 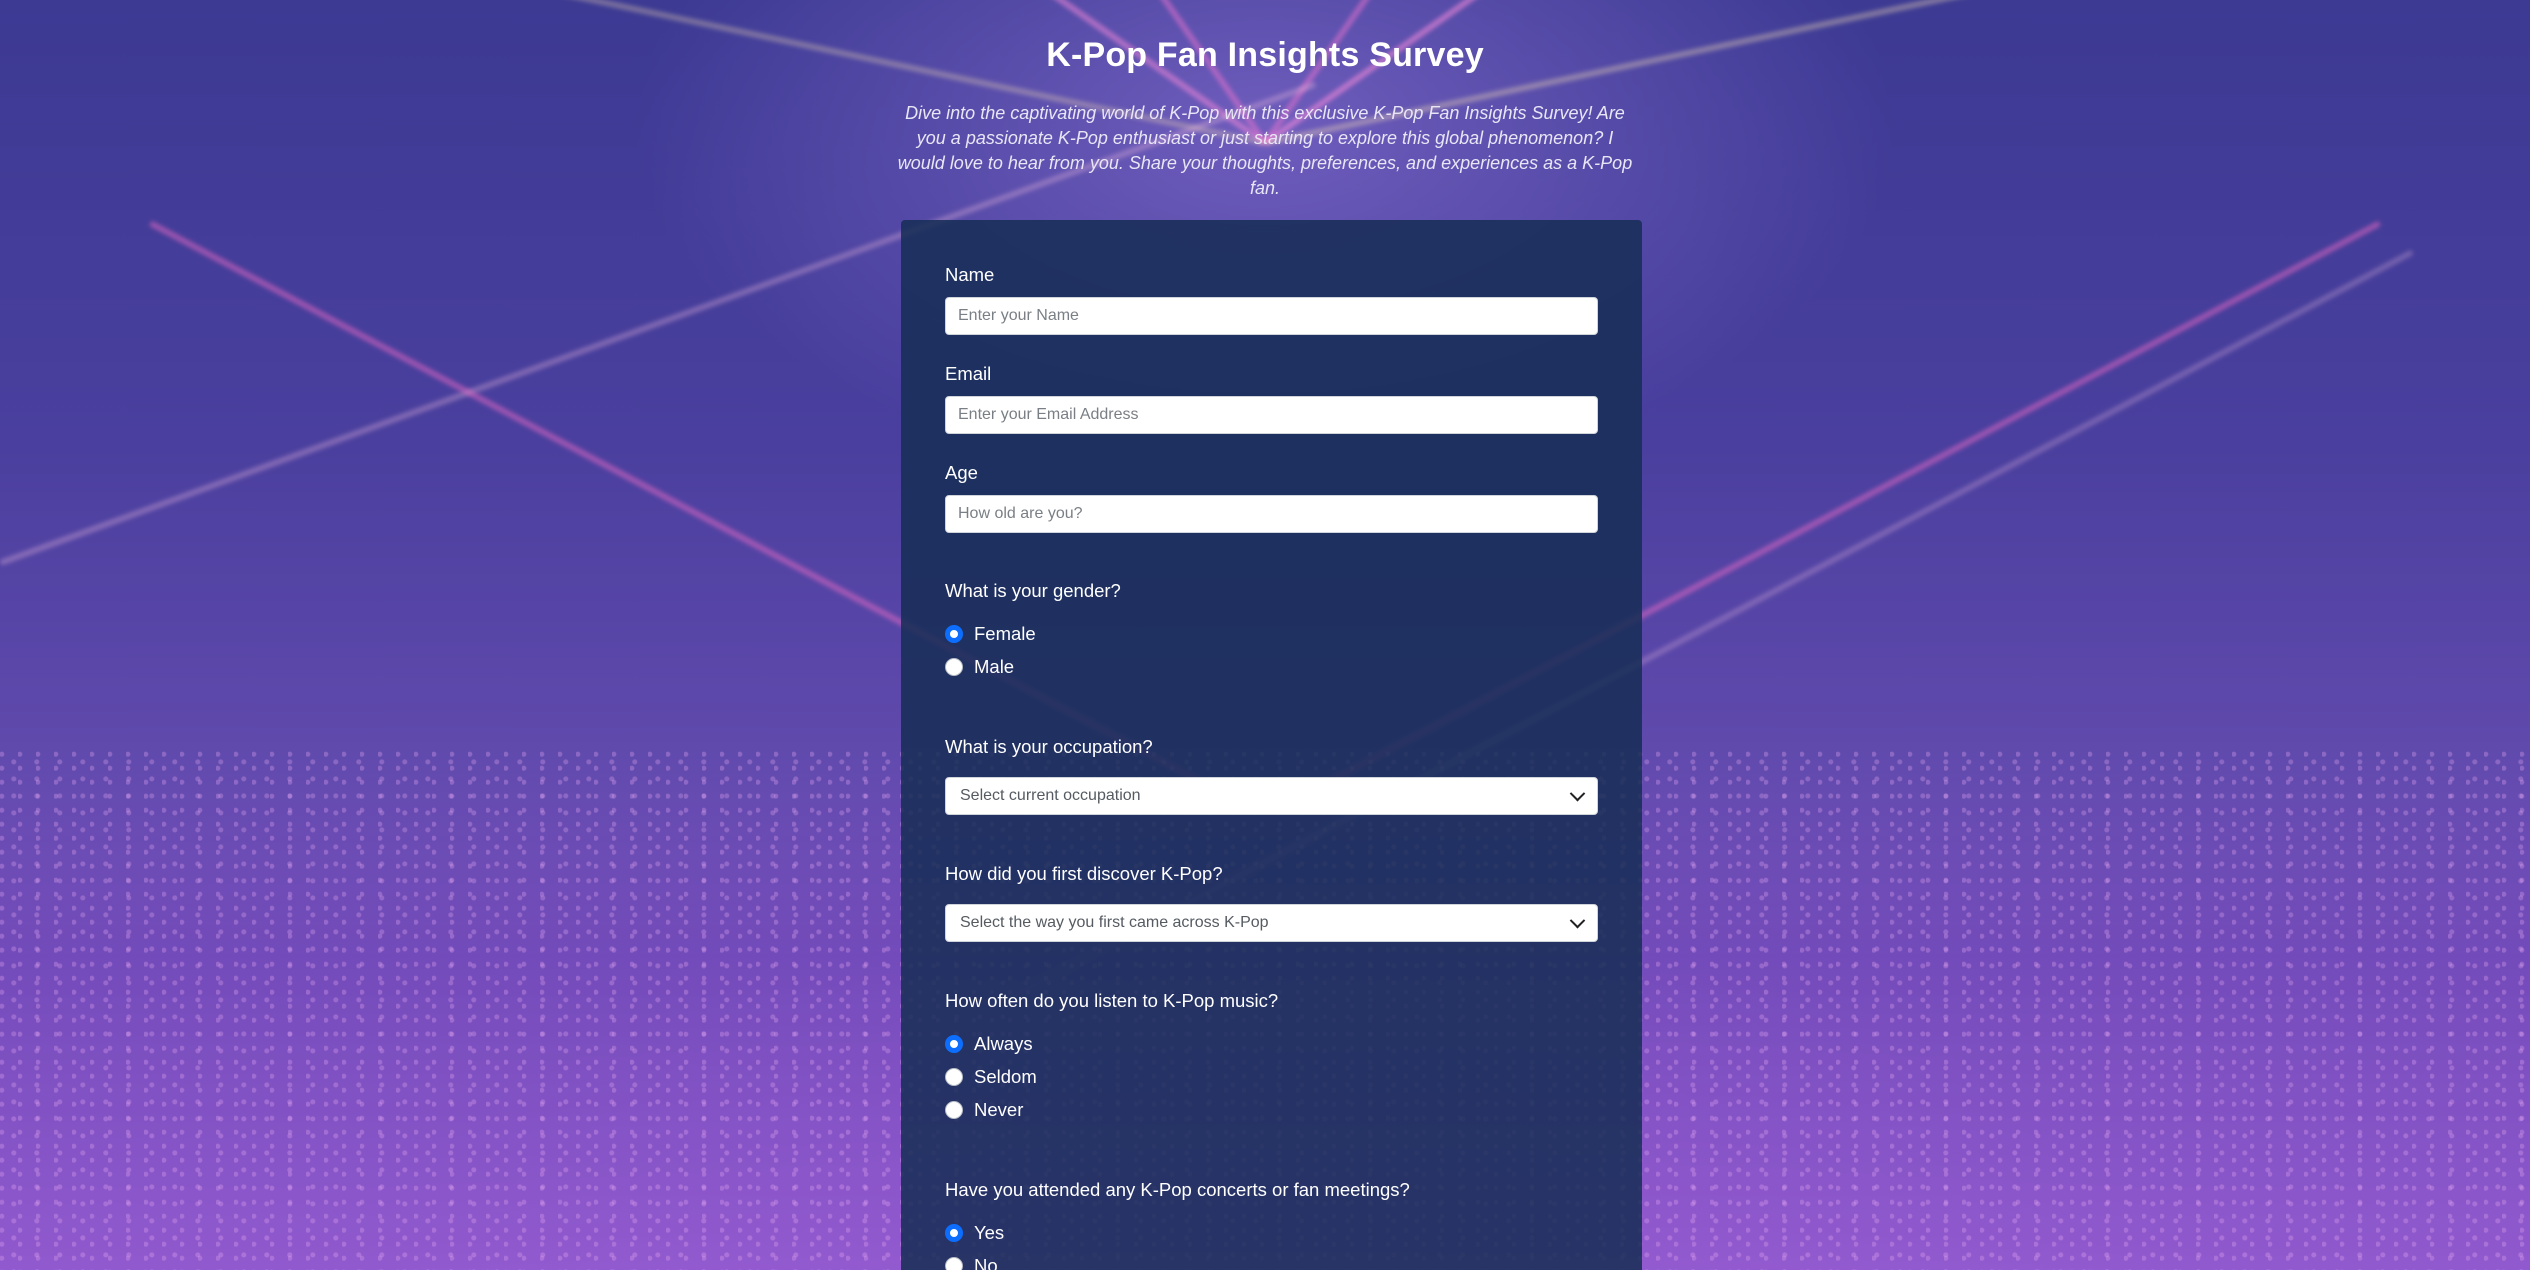 I want to click on concerts-option-no: No, so click(x=971, y=1262).